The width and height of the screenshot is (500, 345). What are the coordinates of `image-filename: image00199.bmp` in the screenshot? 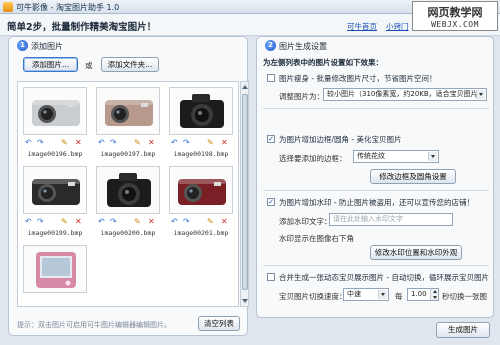 It's located at (55, 233).